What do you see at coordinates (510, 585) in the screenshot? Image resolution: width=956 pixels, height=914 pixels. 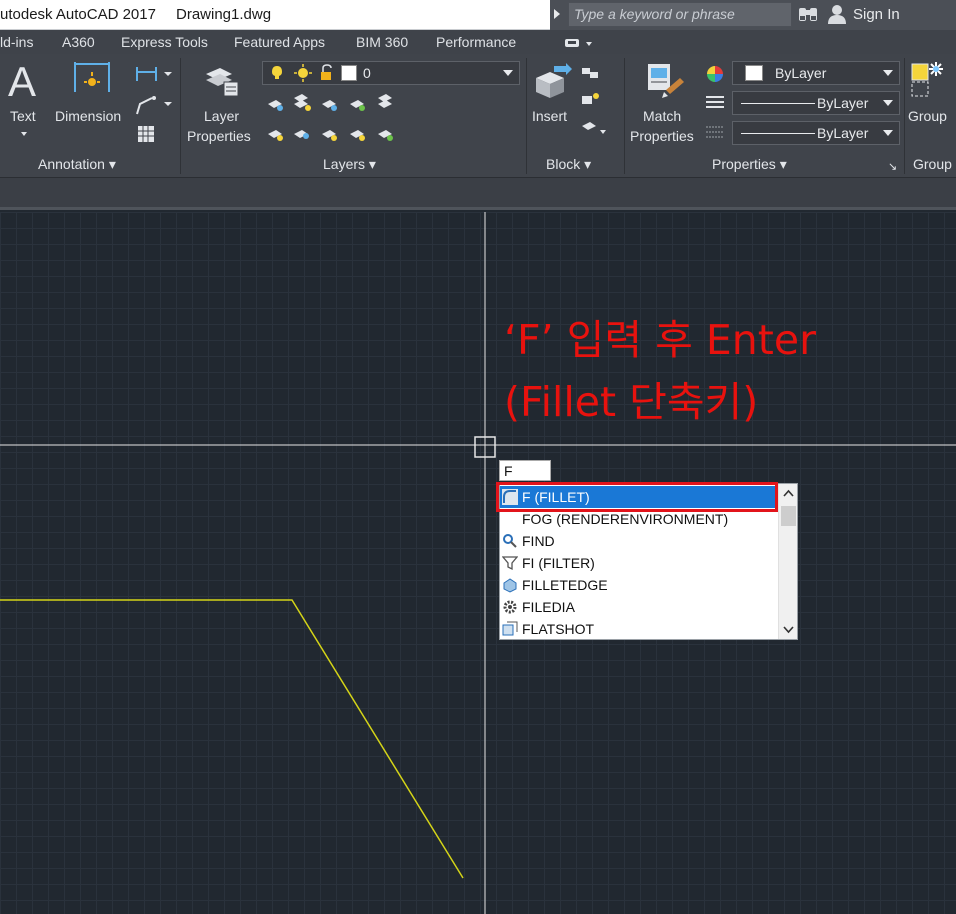 I see `filletedge-icon` at bounding box center [510, 585].